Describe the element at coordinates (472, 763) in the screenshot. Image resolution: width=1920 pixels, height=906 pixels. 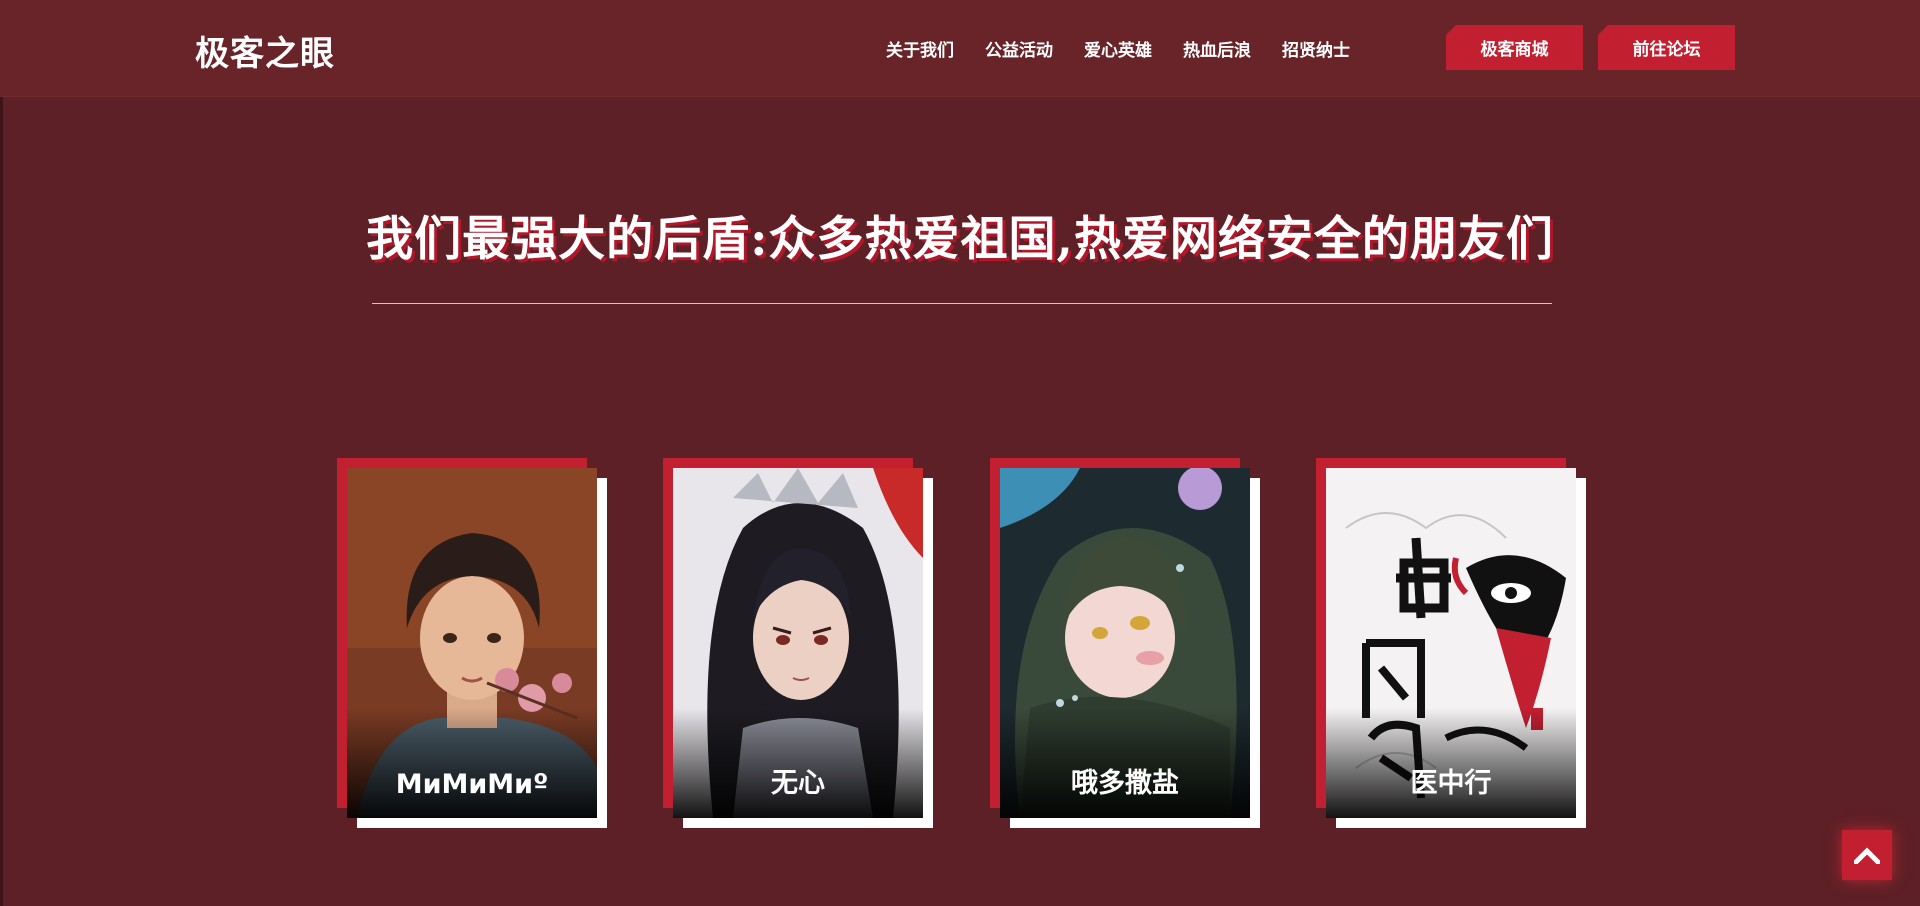
I see `name-gradient` at that location.